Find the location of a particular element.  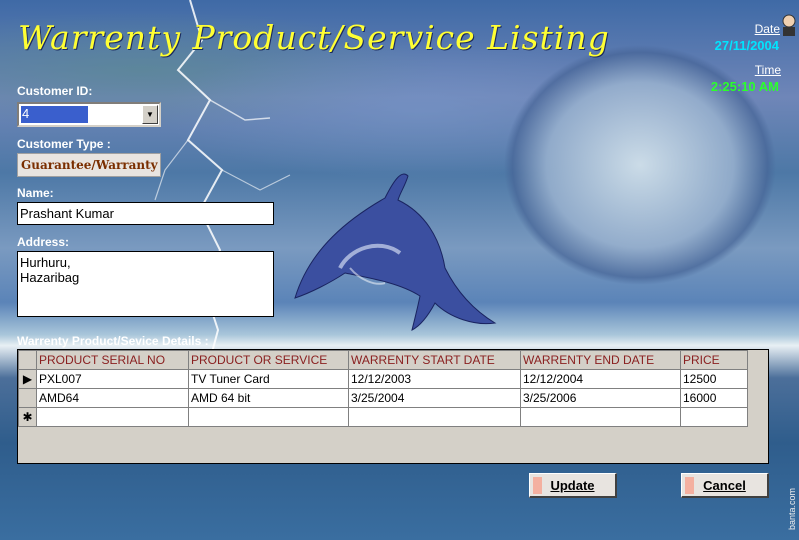

table-cell: 12/12/2004 is located at coordinates (600, 379).